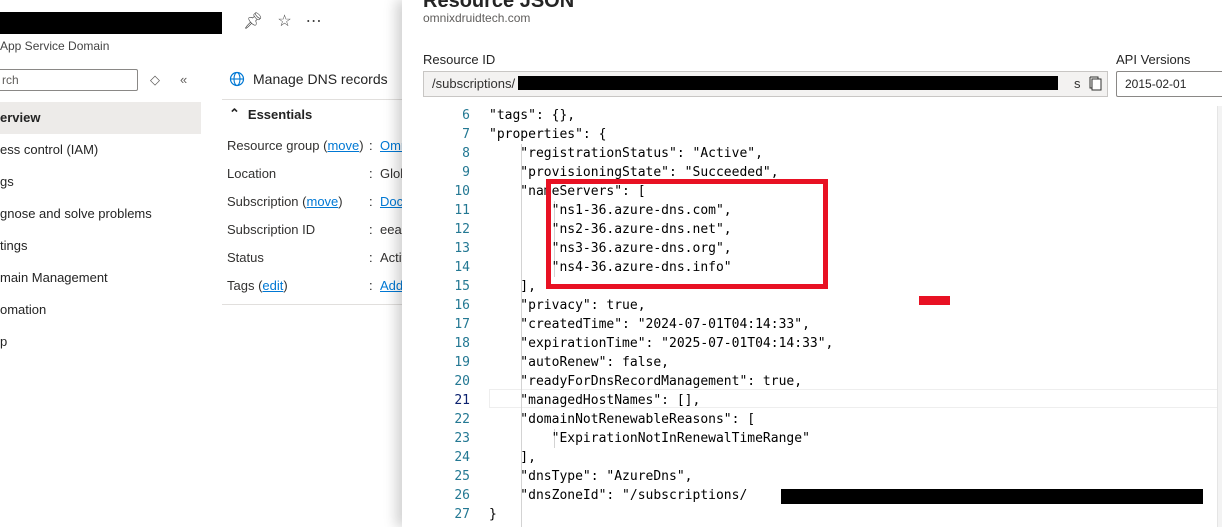 The height and width of the screenshot is (527, 1222). Describe the element at coordinates (155, 80) in the screenshot. I see `filter-icon: ◇` at that location.